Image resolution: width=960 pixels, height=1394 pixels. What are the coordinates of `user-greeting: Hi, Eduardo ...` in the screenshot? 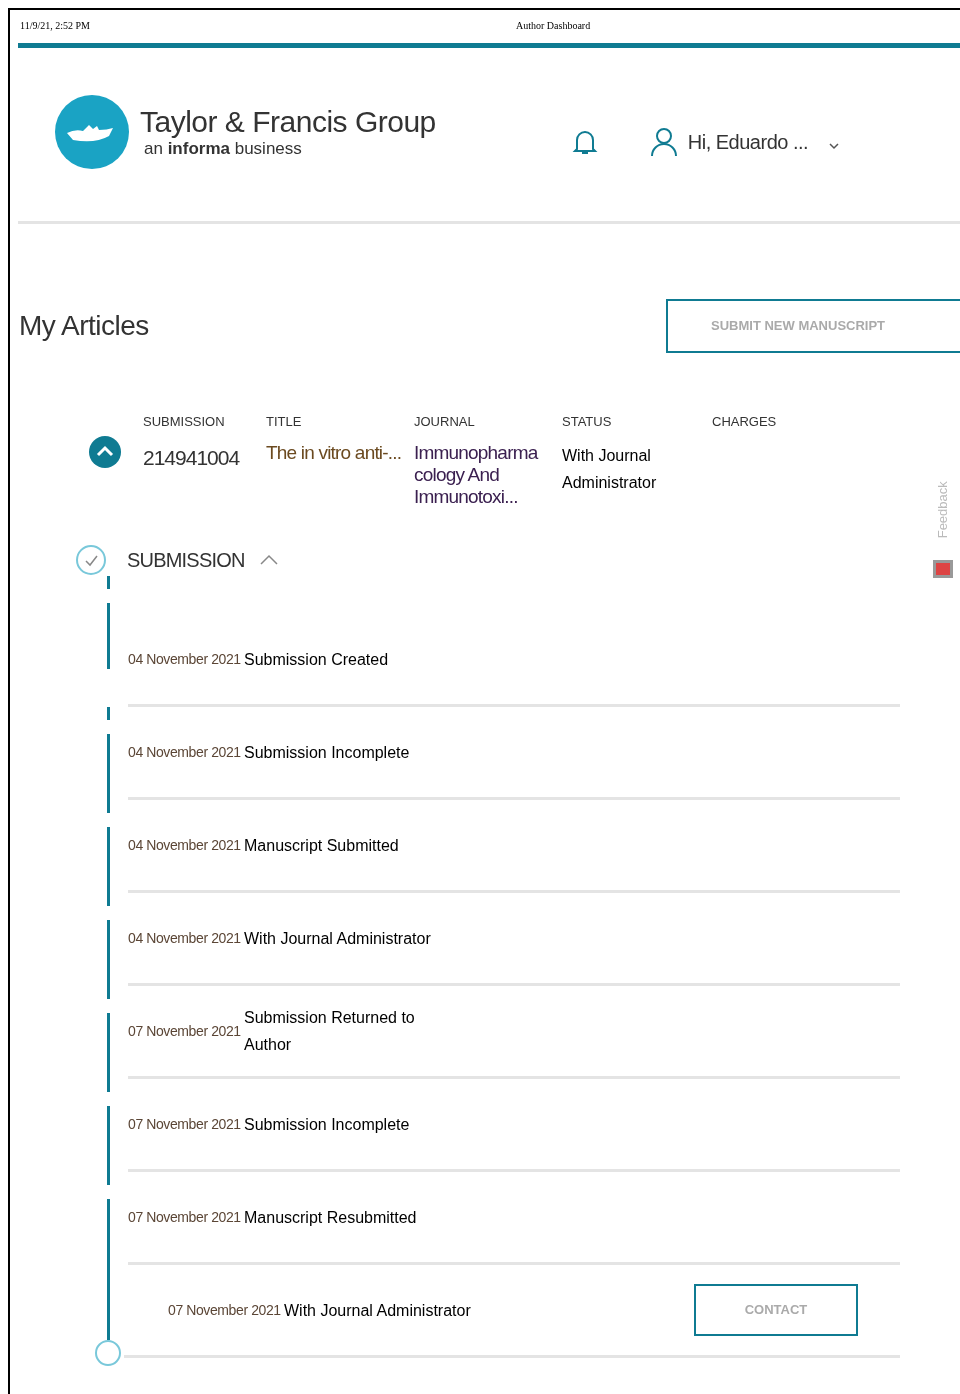 It's located at (748, 141).